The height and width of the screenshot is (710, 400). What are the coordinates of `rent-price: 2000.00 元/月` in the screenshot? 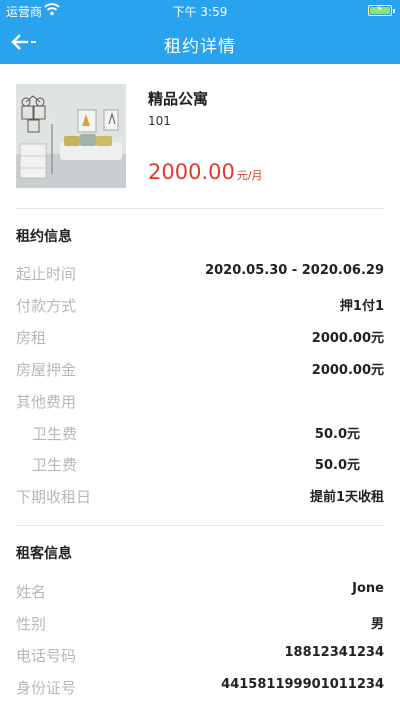 It's located at (205, 172).